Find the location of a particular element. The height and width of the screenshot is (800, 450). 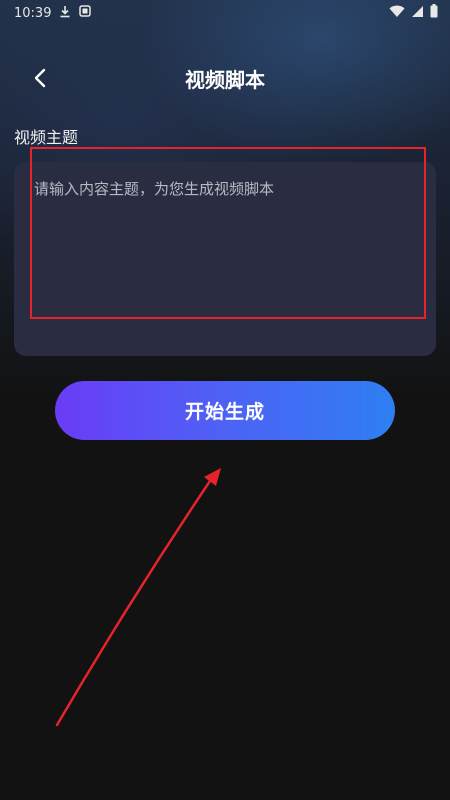

annotation-arrow-head is located at coordinates (212, 477).